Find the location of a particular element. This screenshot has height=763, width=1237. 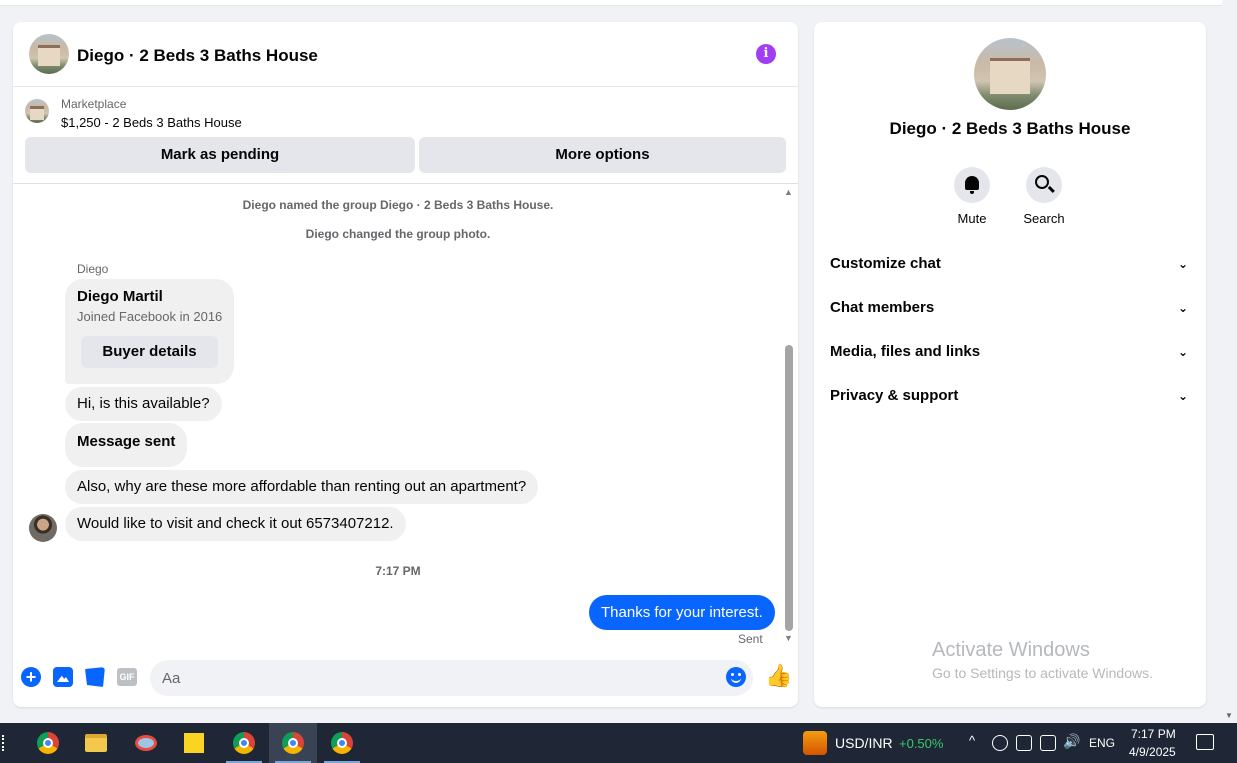

ticker-change: +0.50% is located at coordinates (921, 743).